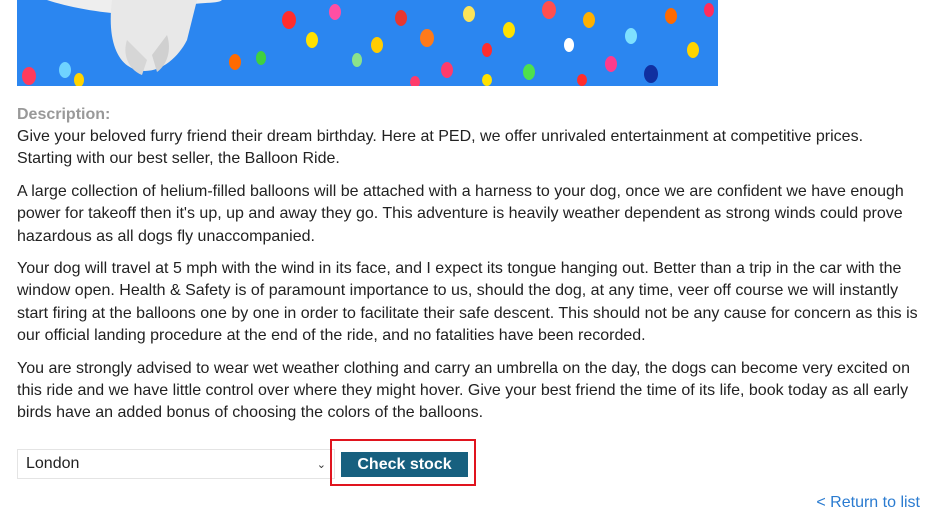 The height and width of the screenshot is (524, 935). I want to click on return-to-list-link: < Return to list, so click(868, 503).